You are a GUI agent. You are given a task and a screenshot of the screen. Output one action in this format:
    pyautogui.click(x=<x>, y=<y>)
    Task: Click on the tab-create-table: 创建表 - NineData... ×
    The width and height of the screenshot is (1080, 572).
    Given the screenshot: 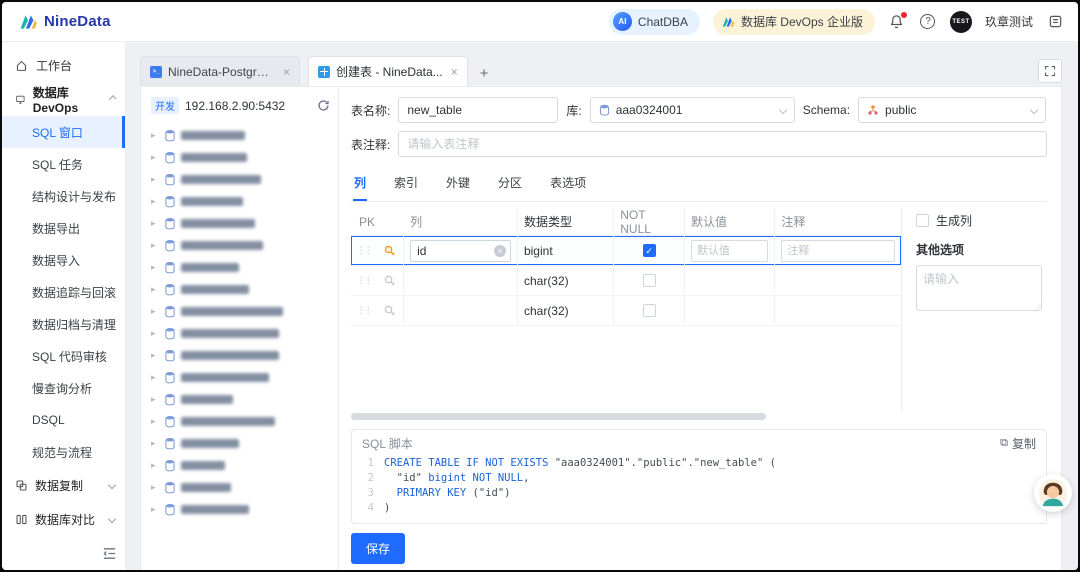 What is the action you would take?
    pyautogui.click(x=388, y=71)
    